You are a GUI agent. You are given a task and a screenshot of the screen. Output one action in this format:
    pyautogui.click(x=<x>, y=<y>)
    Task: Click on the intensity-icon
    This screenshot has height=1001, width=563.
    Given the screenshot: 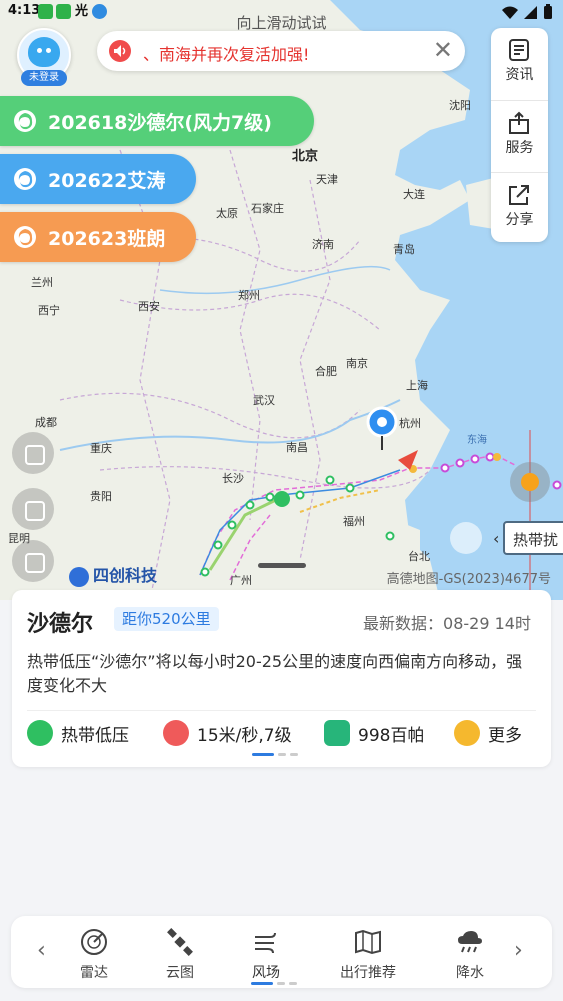 What is the action you would take?
    pyautogui.click(x=40, y=733)
    